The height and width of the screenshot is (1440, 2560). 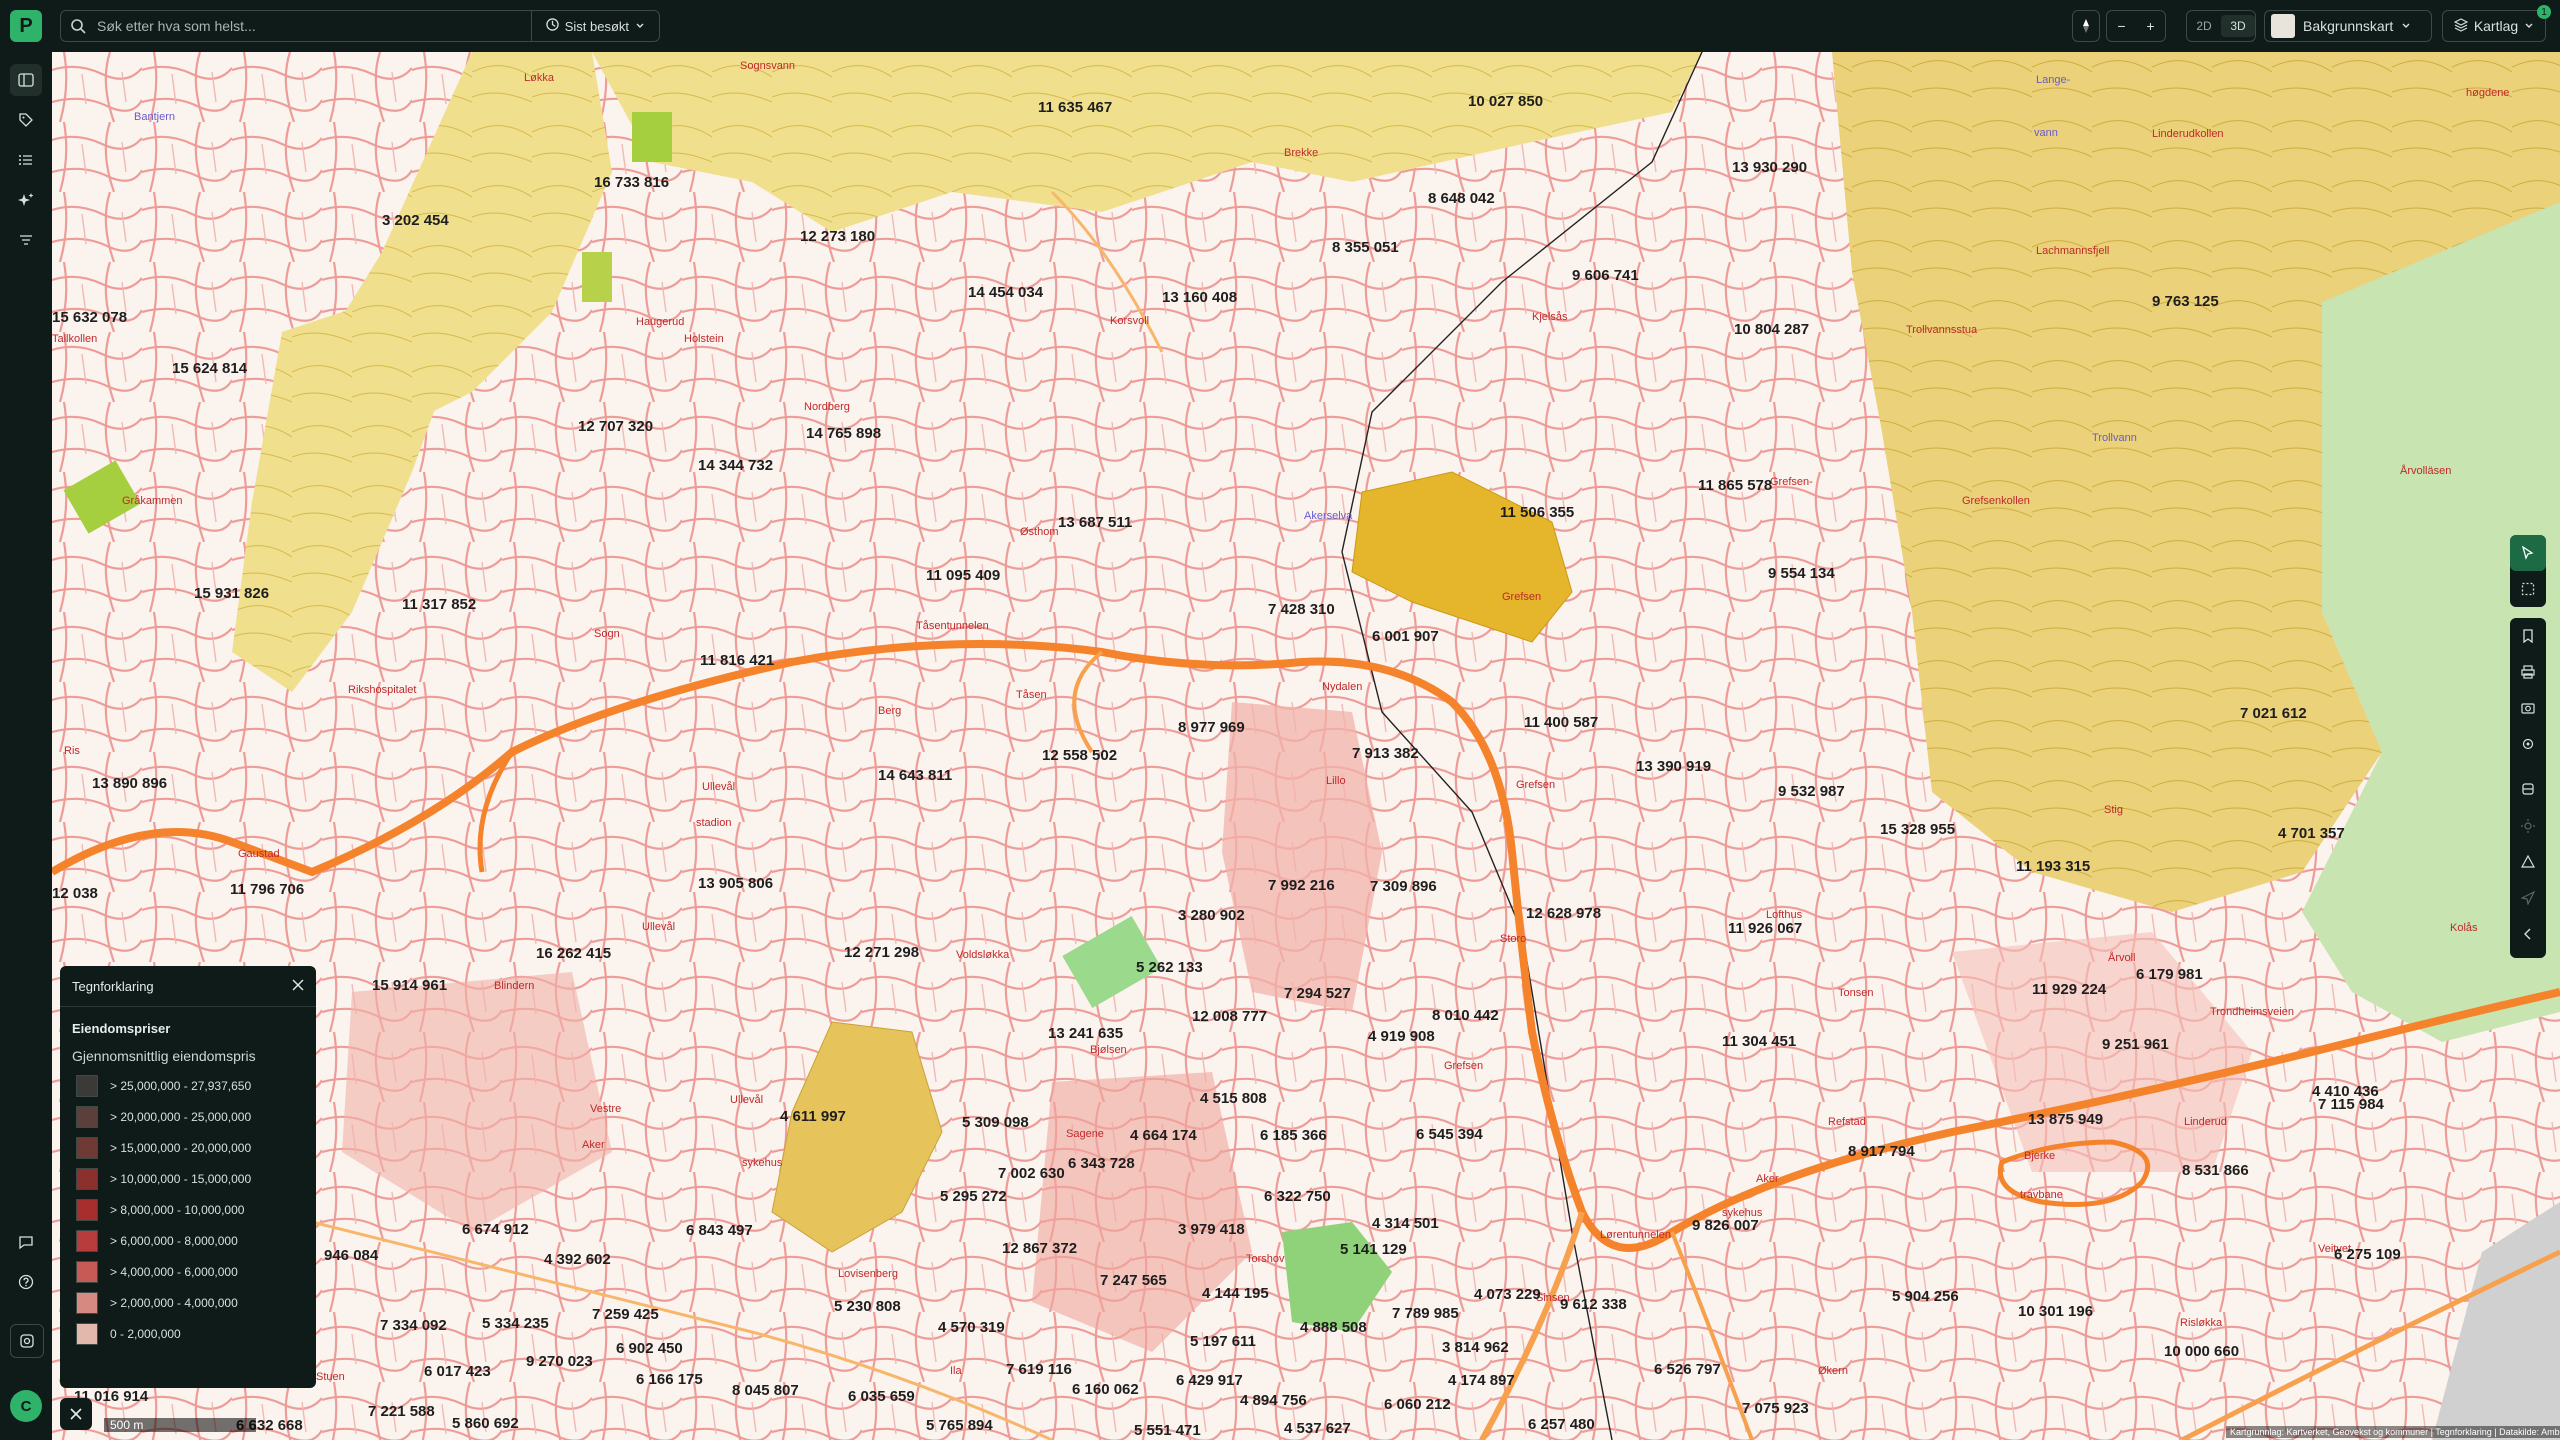 What do you see at coordinates (2273, 713) in the screenshot?
I see `price-label: 7 021 612` at bounding box center [2273, 713].